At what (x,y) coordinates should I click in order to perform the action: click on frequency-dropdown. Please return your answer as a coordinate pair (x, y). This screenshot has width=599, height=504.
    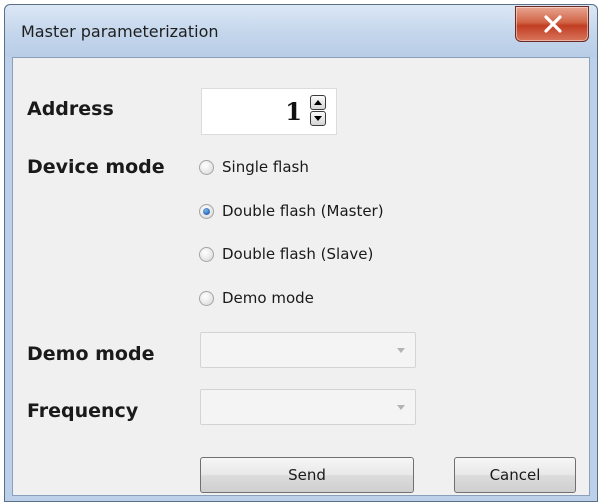
    Looking at the image, I should click on (308, 407).